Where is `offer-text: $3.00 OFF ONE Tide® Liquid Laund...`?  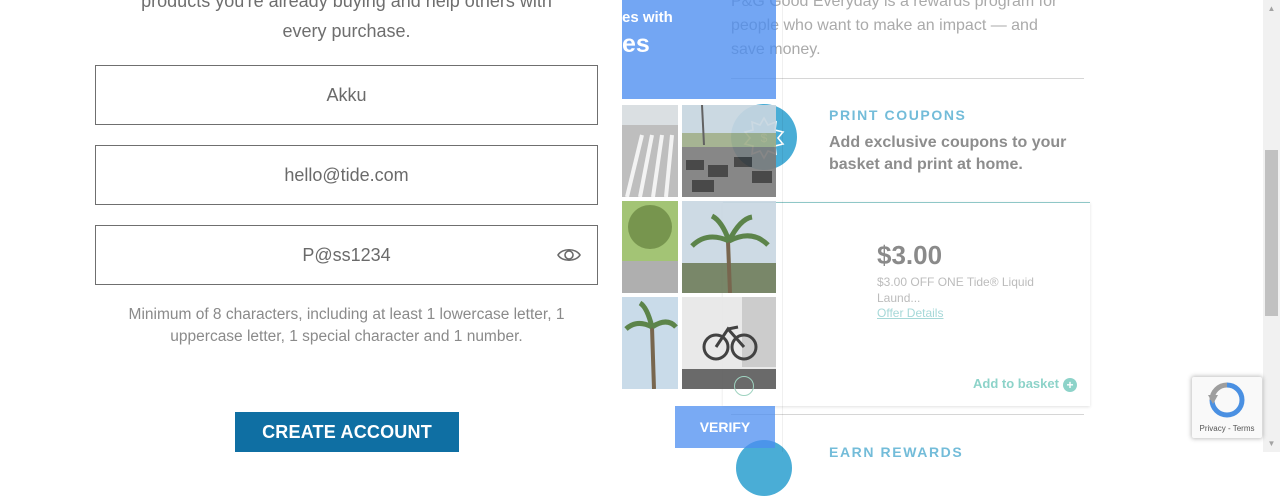 offer-text: $3.00 OFF ONE Tide® Liquid Laund... is located at coordinates (955, 290).